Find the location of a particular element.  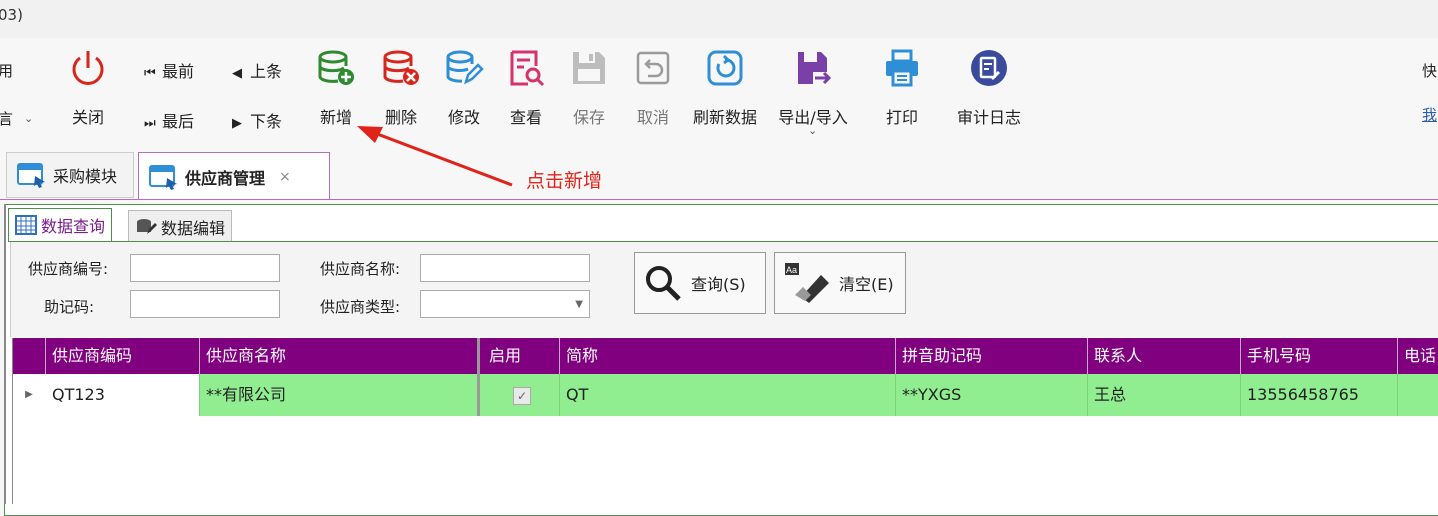

query-button: 查询(S) is located at coordinates (700, 283).